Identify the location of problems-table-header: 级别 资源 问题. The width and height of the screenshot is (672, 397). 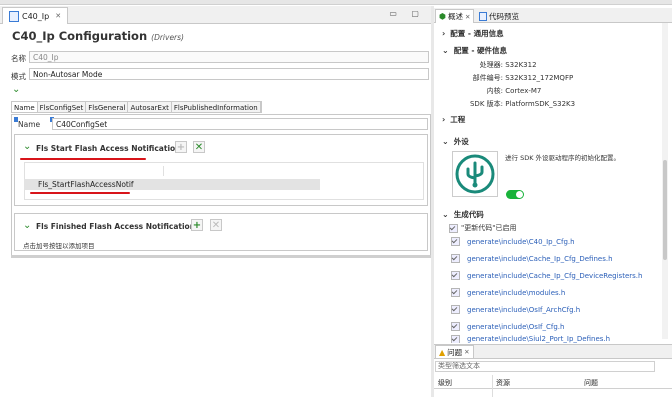
(553, 386).